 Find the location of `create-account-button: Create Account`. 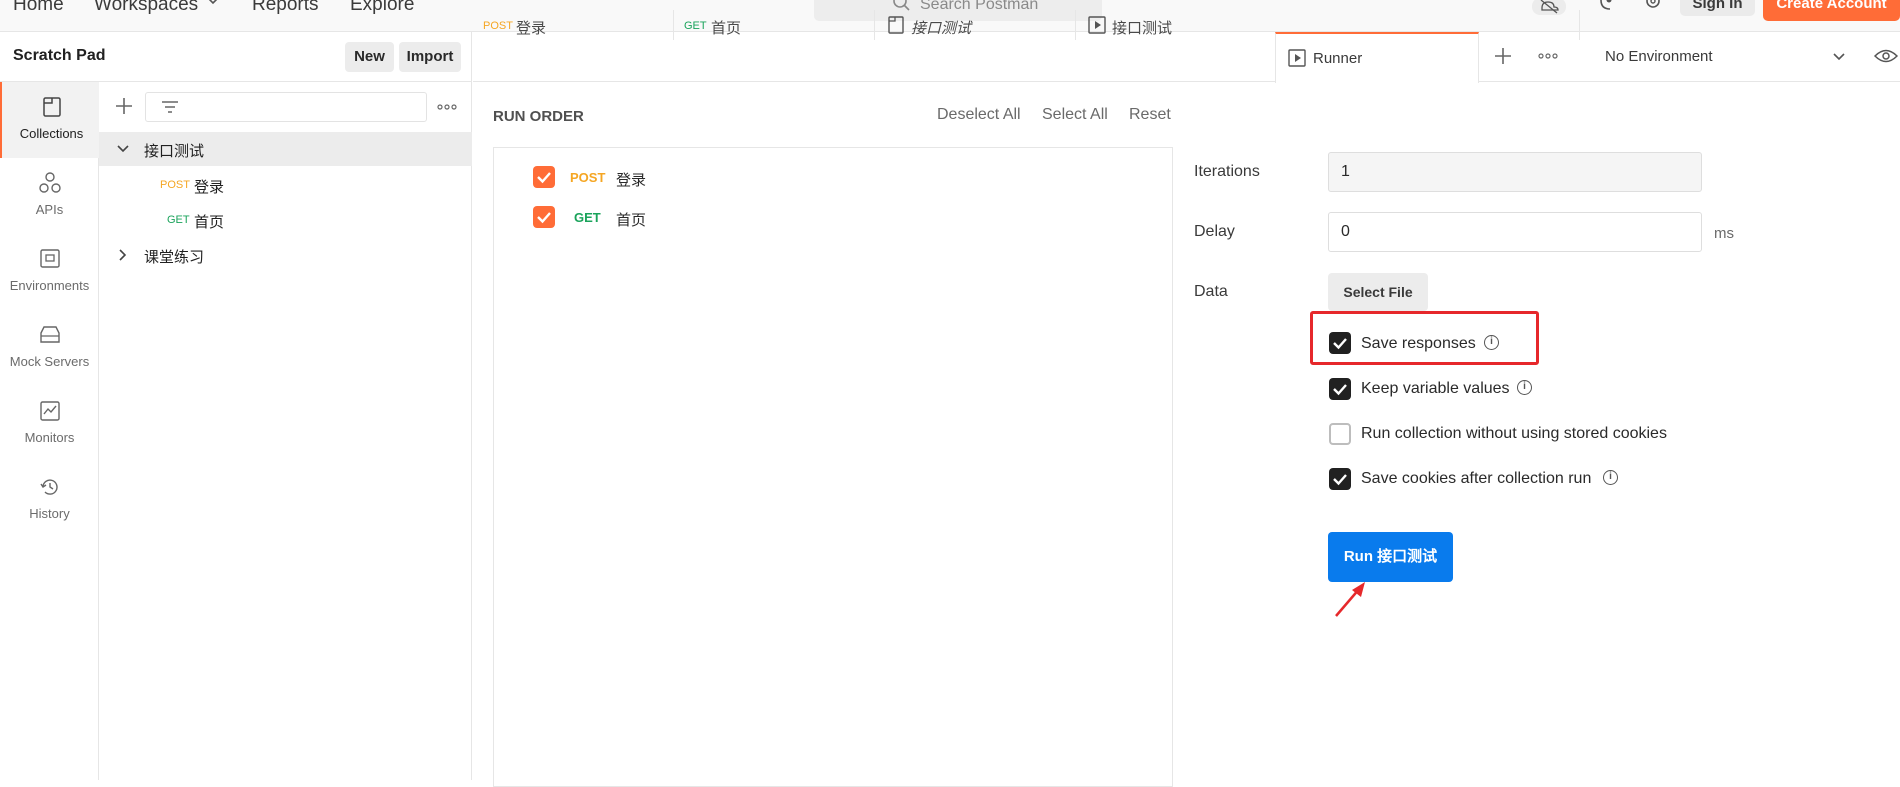

create-account-button: Create Account is located at coordinates (1831, 10).